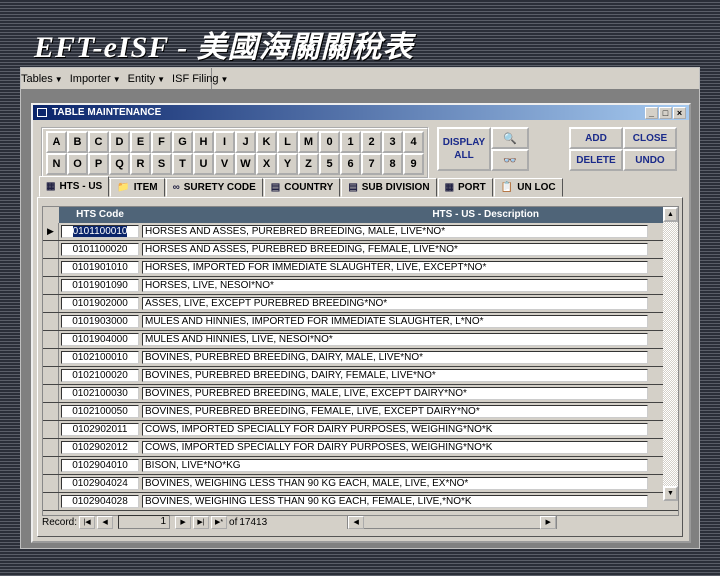  Describe the element at coordinates (510, 138) in the screenshot. I see `find-icon: 🔍` at that location.